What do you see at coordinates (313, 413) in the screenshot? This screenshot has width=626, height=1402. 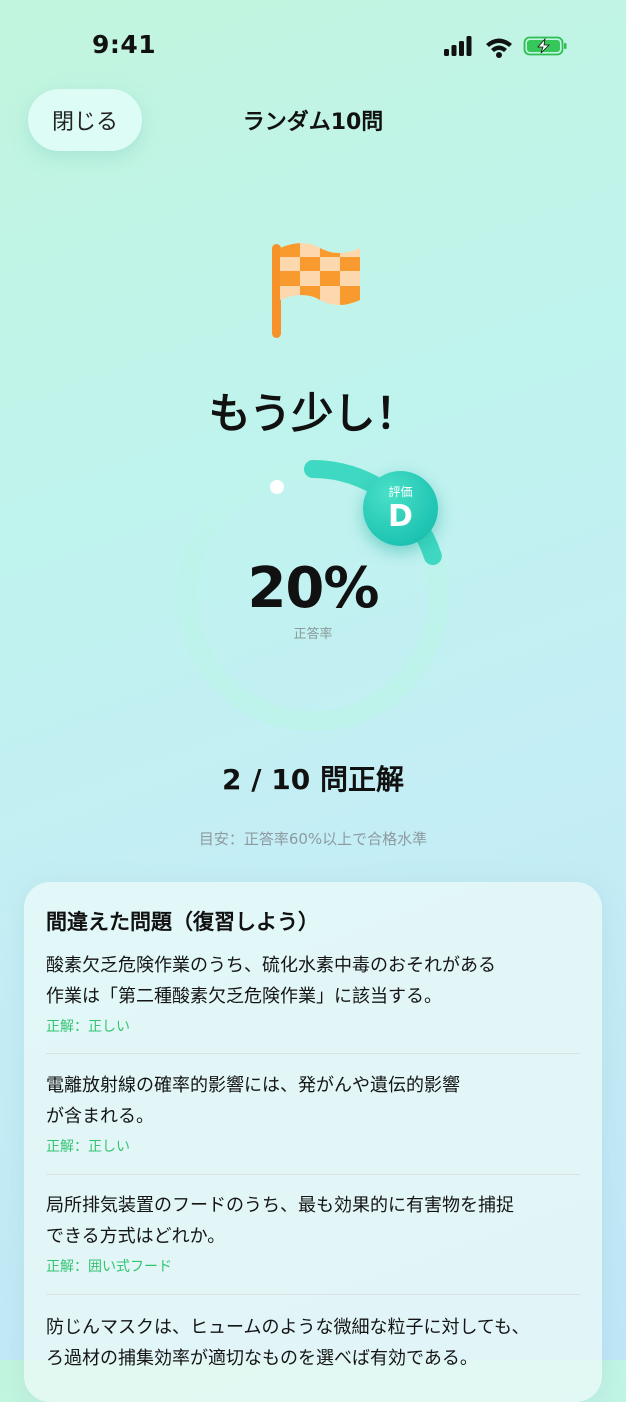 I see `result-headline: もう少し！` at bounding box center [313, 413].